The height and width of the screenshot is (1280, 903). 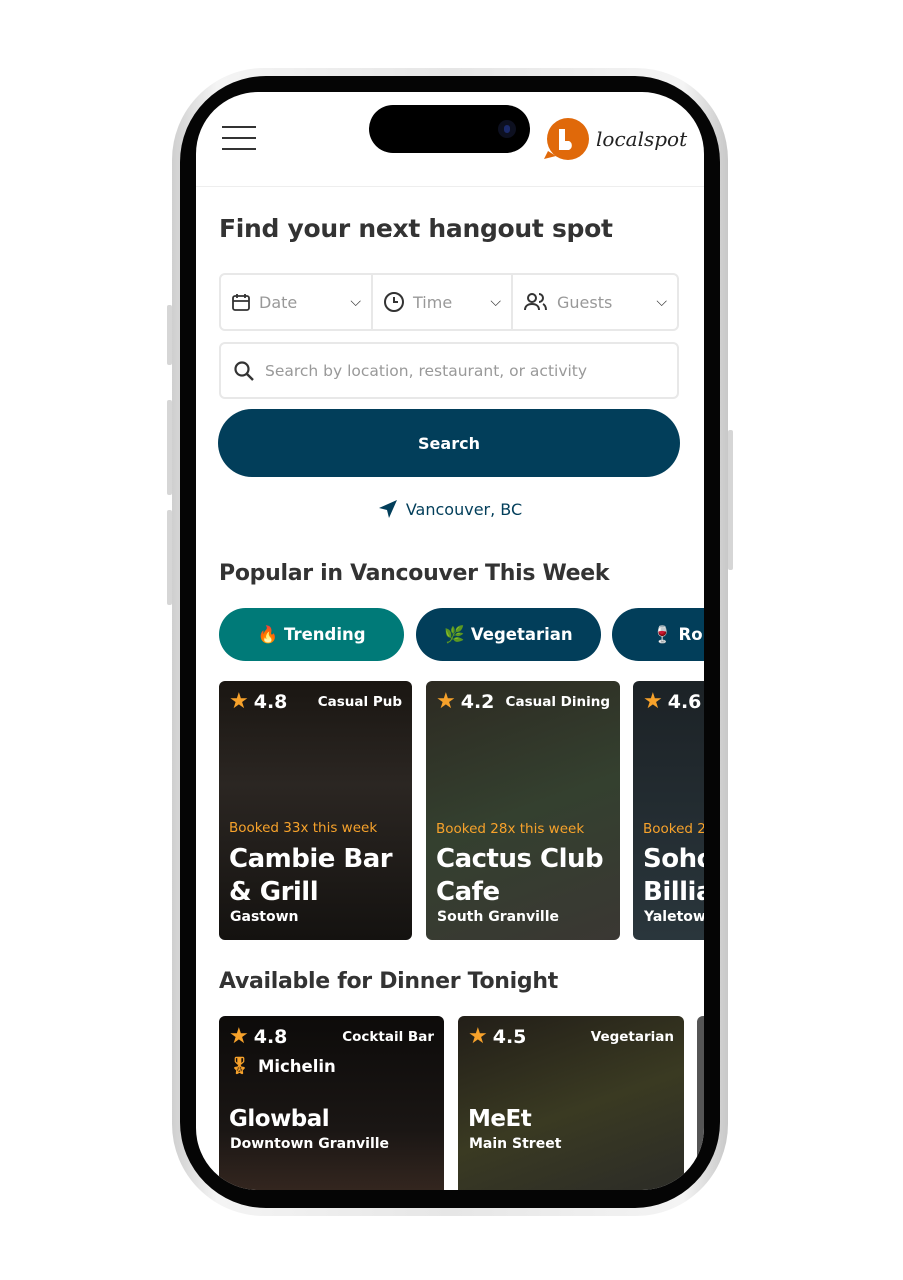 I want to click on venue-name: Cactus Club Cafe, so click(x=520, y=875).